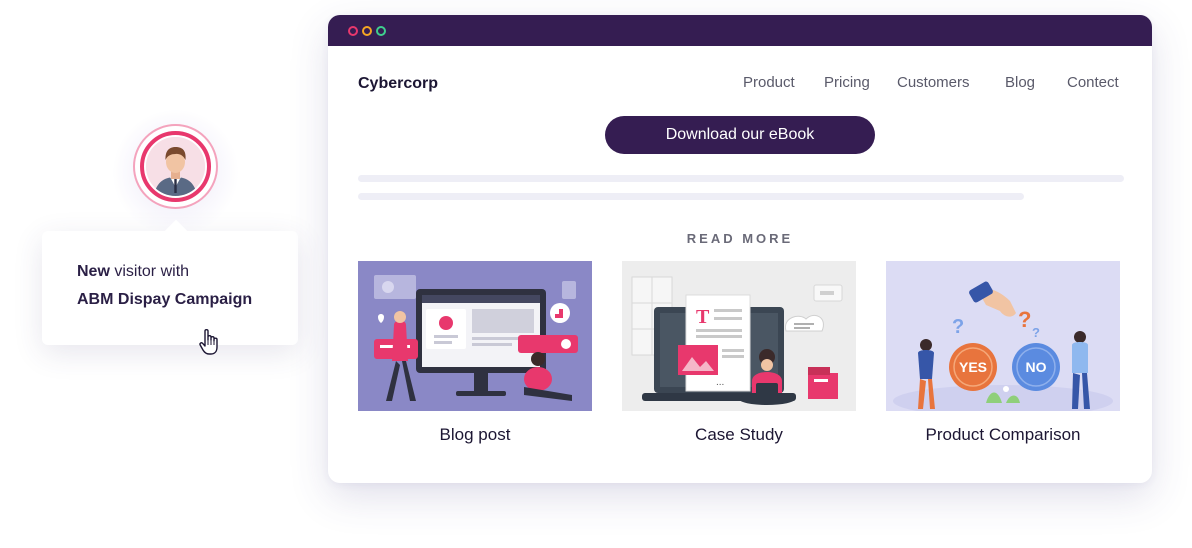 This screenshot has height=548, width=1192. I want to click on minimize-window-dot, so click(367, 31).